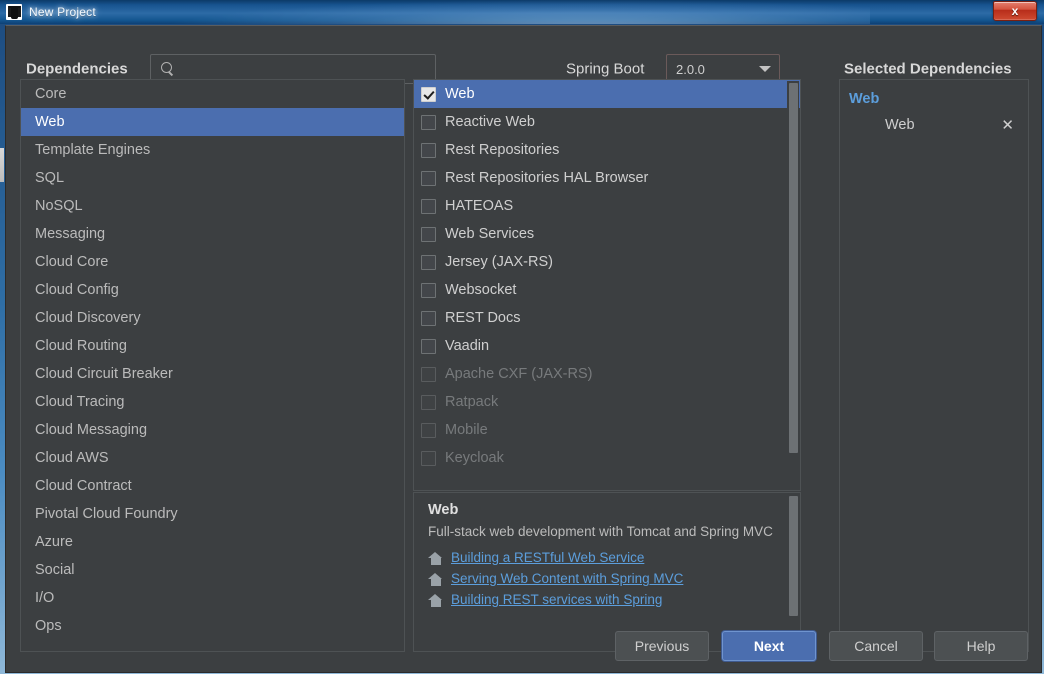  What do you see at coordinates (607, 206) in the screenshot?
I see `dependency-item: HATEOAS` at bounding box center [607, 206].